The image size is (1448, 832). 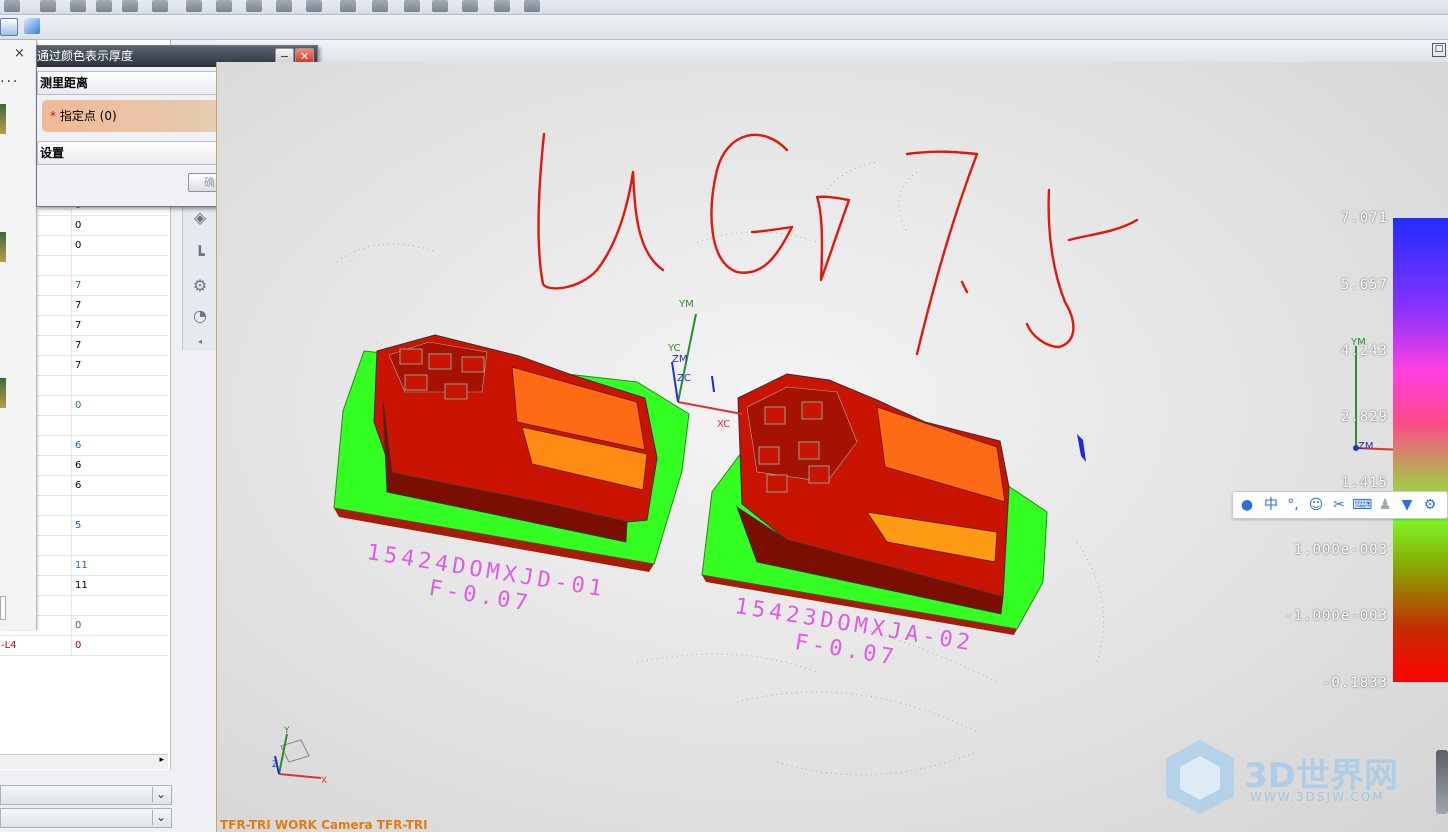 I want to click on required-marker: *, so click(x=53, y=116).